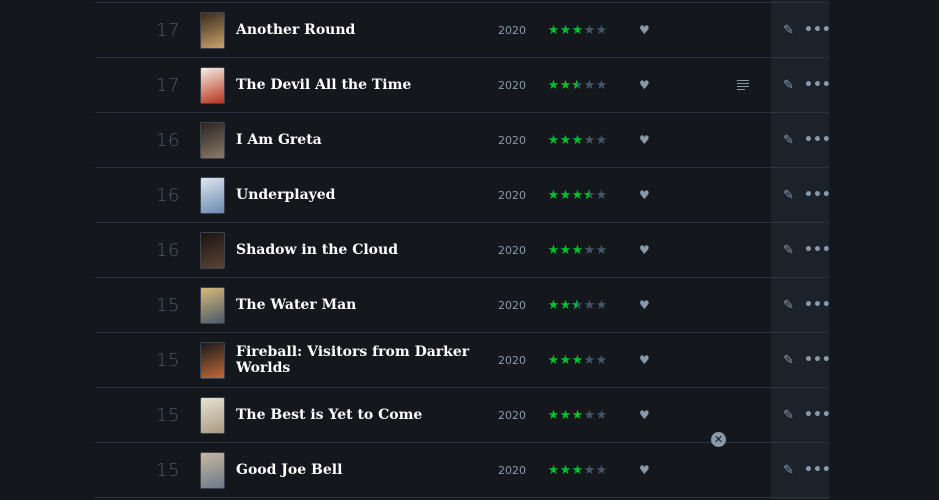 This screenshot has width=939, height=500. Describe the element at coordinates (356, 250) in the screenshot. I see `film-title: Shadow in the Cloud` at that location.